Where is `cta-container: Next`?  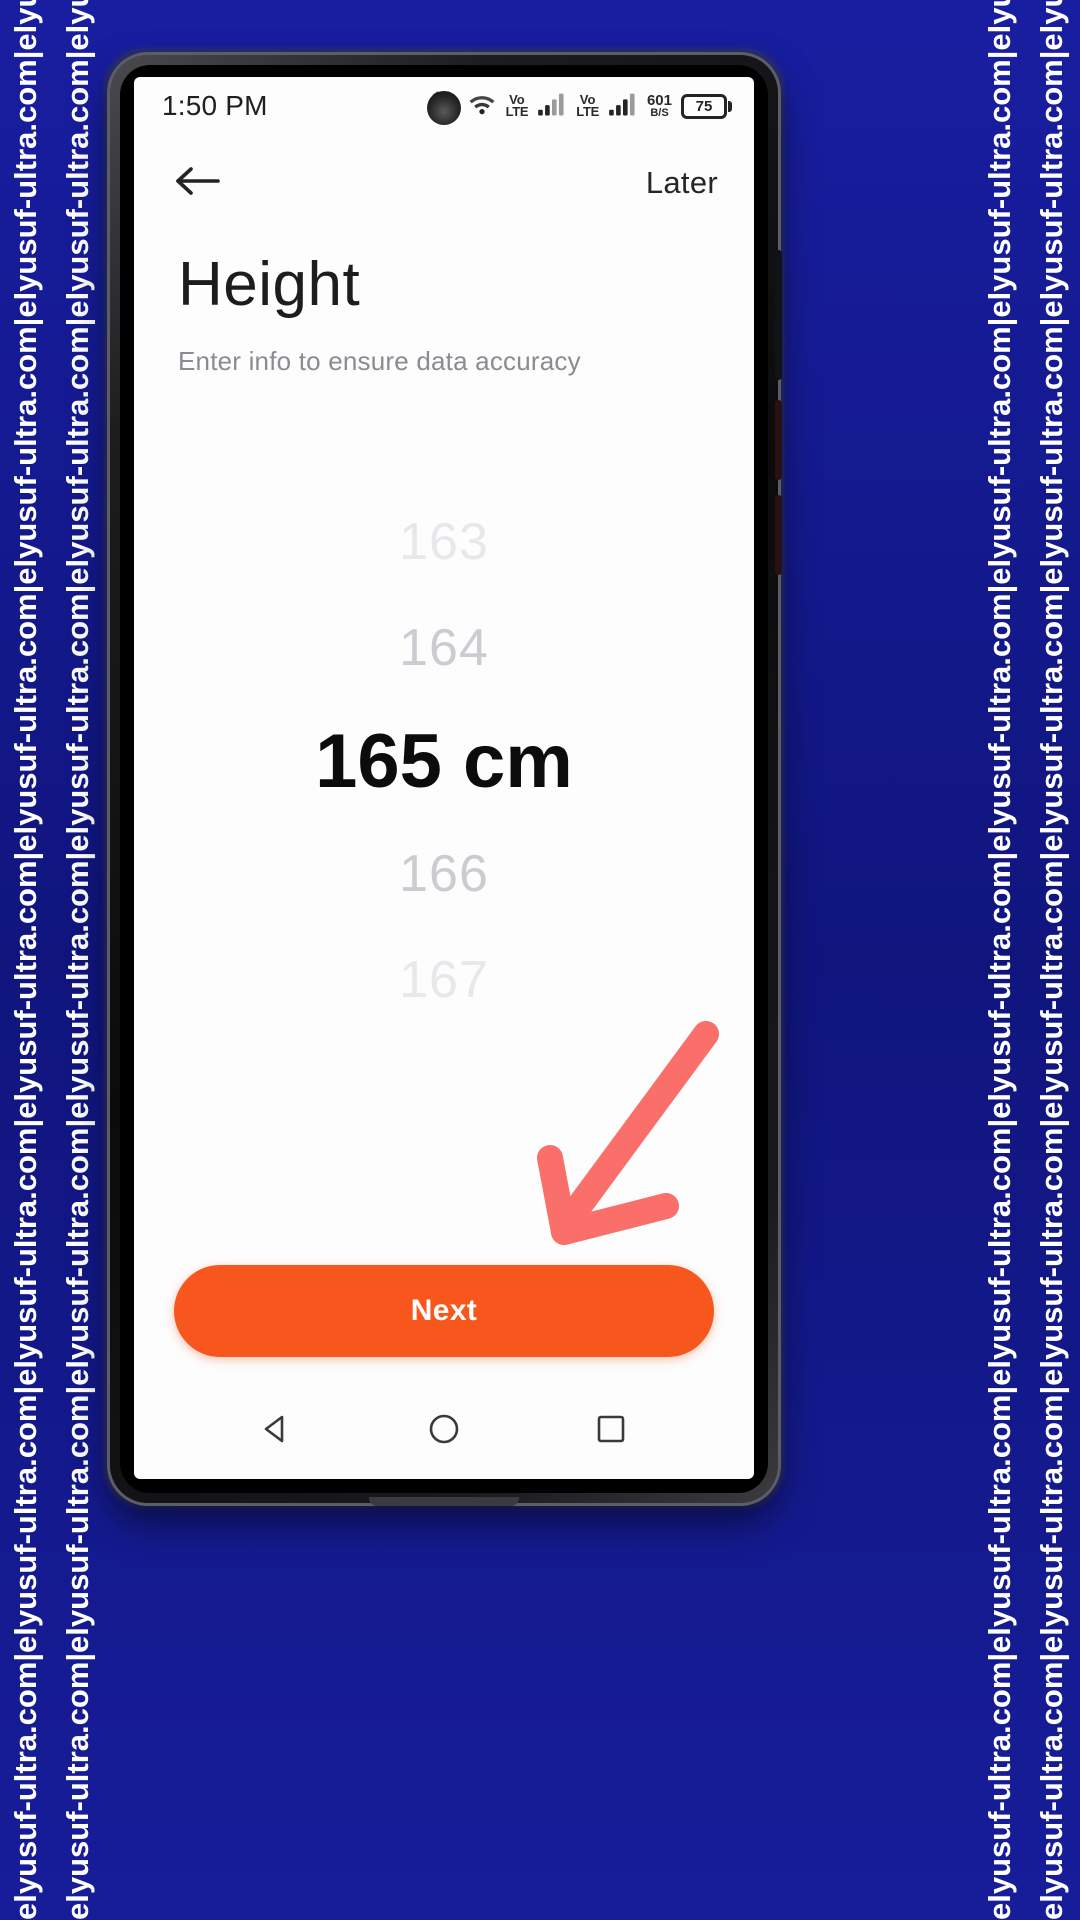 cta-container: Next is located at coordinates (444, 1324).